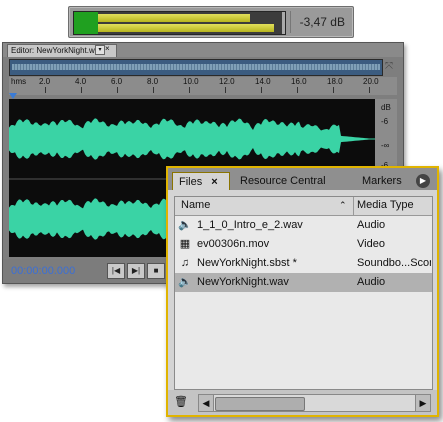  What do you see at coordinates (422, 403) in the screenshot?
I see `scroll-right-icon: ▶` at bounding box center [422, 403].